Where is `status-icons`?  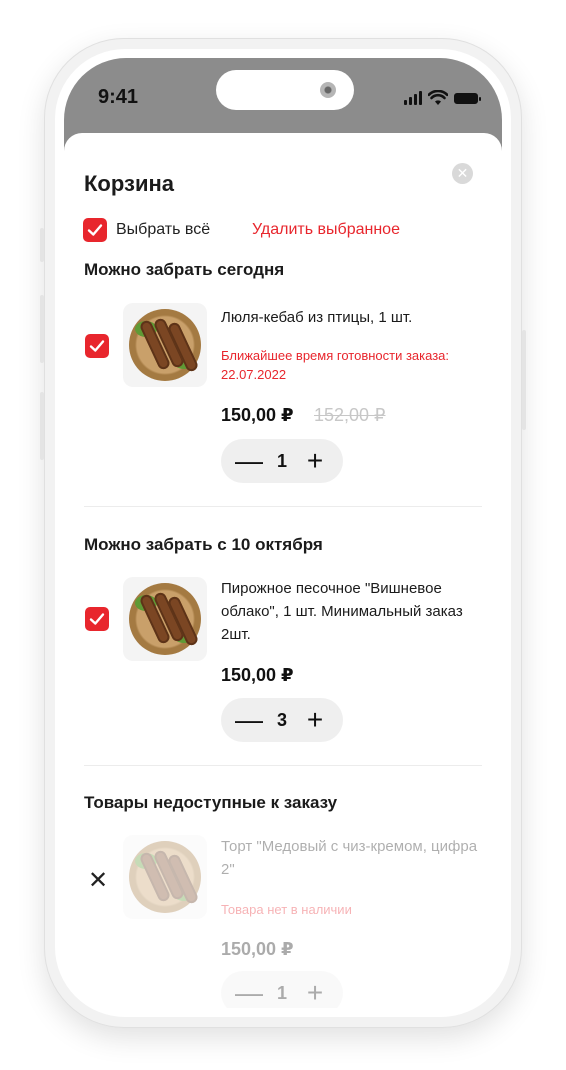
status-icons is located at coordinates (442, 98).